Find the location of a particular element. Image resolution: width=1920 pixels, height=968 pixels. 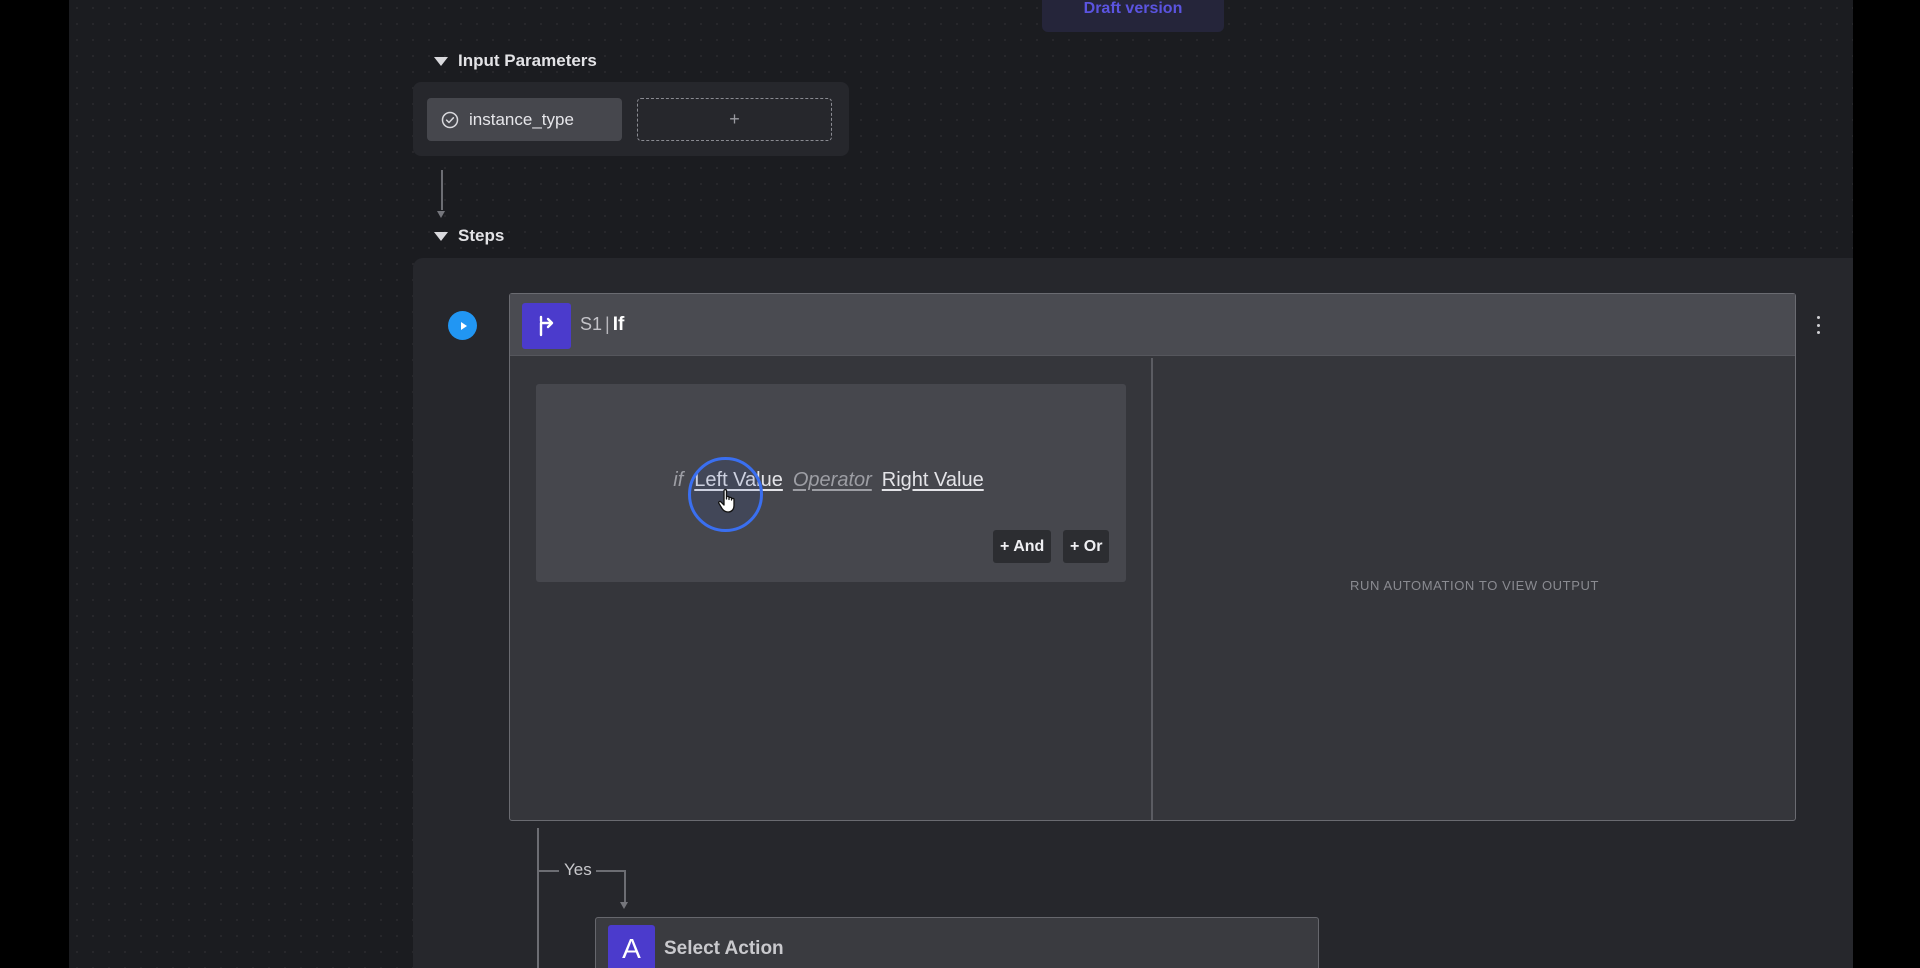

draft-version-label: Draft version is located at coordinates (1133, 8).